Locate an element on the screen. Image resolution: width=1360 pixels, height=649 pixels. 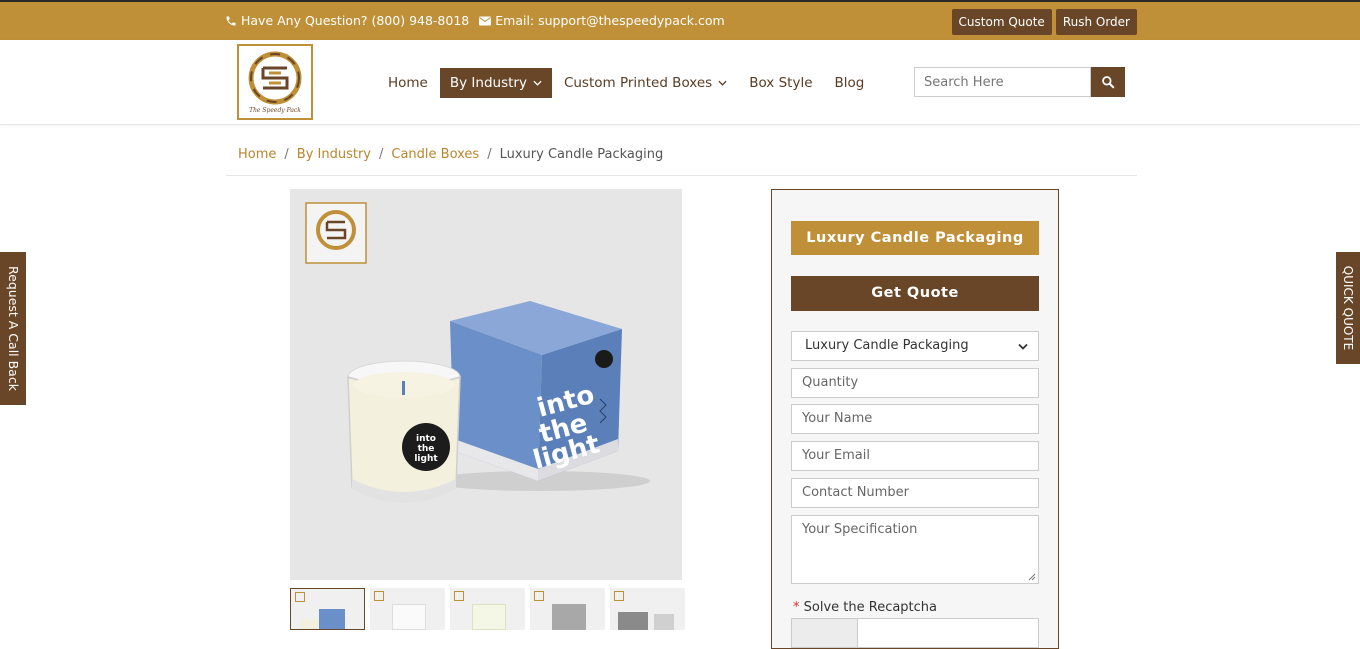
search-form is located at coordinates (1019, 82).